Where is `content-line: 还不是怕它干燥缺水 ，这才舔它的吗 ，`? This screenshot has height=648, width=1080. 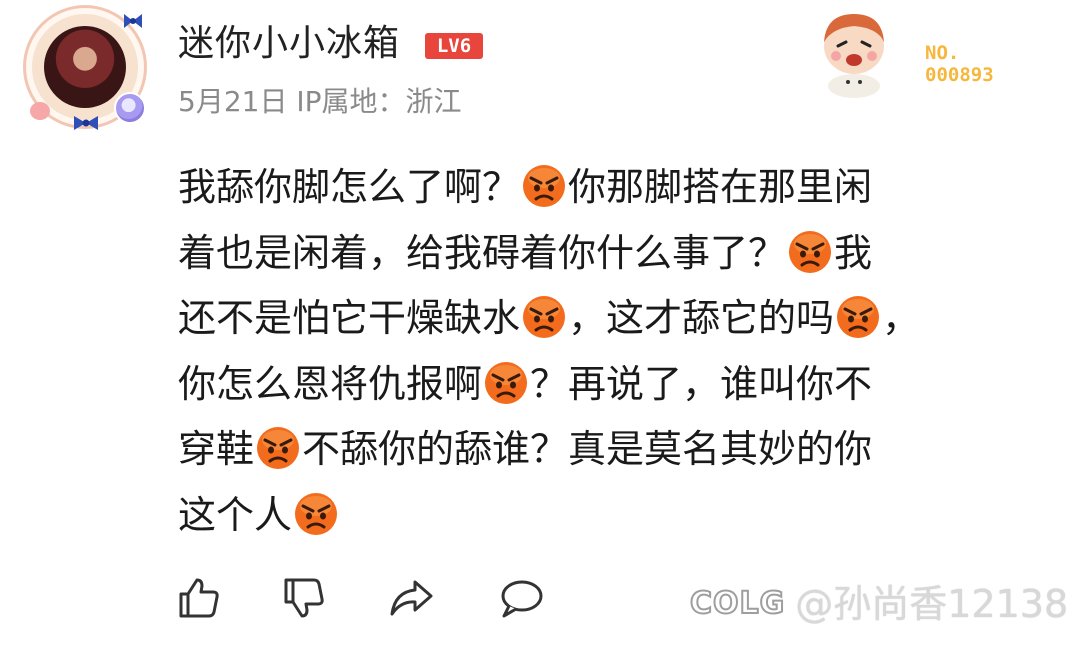 content-line: 还不是怕它干燥缺水 ，这才舔它的吗 ， is located at coordinates (613, 319).